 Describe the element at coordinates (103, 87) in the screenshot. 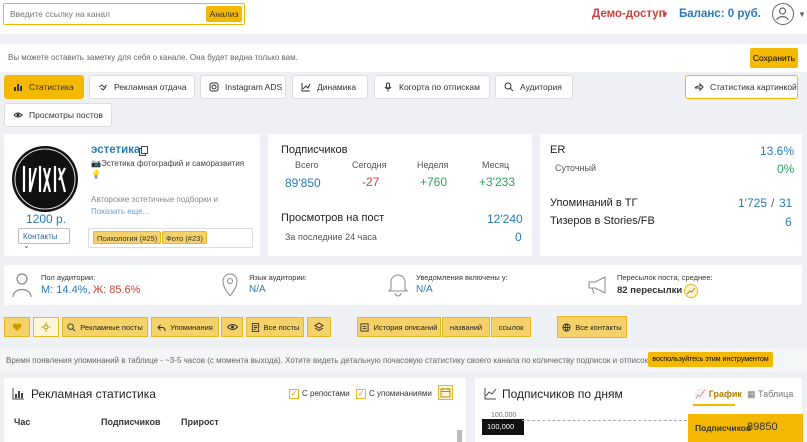

I see `handshake-icon` at that location.